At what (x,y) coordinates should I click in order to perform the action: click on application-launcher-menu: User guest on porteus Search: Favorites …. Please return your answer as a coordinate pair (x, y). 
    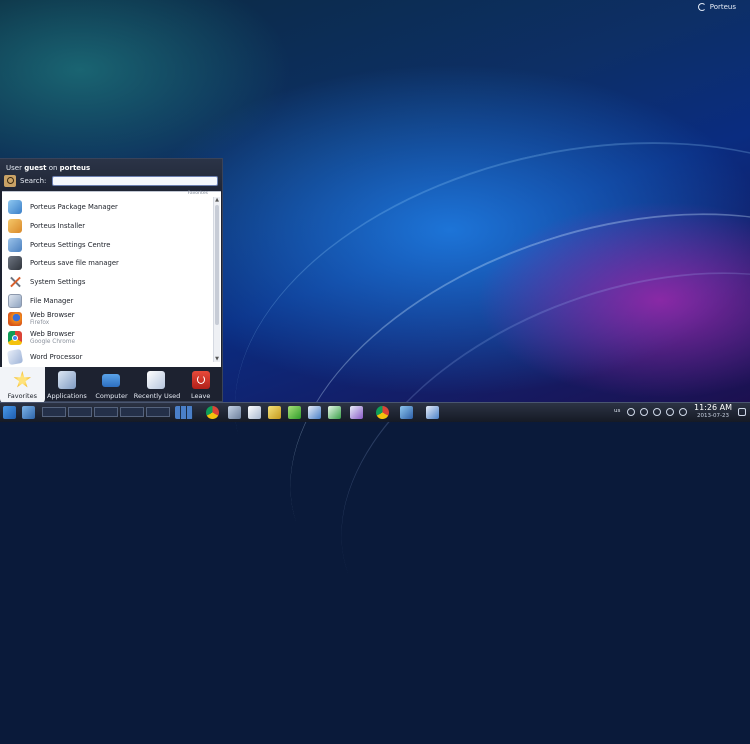
    Looking at the image, I should click on (111, 280).